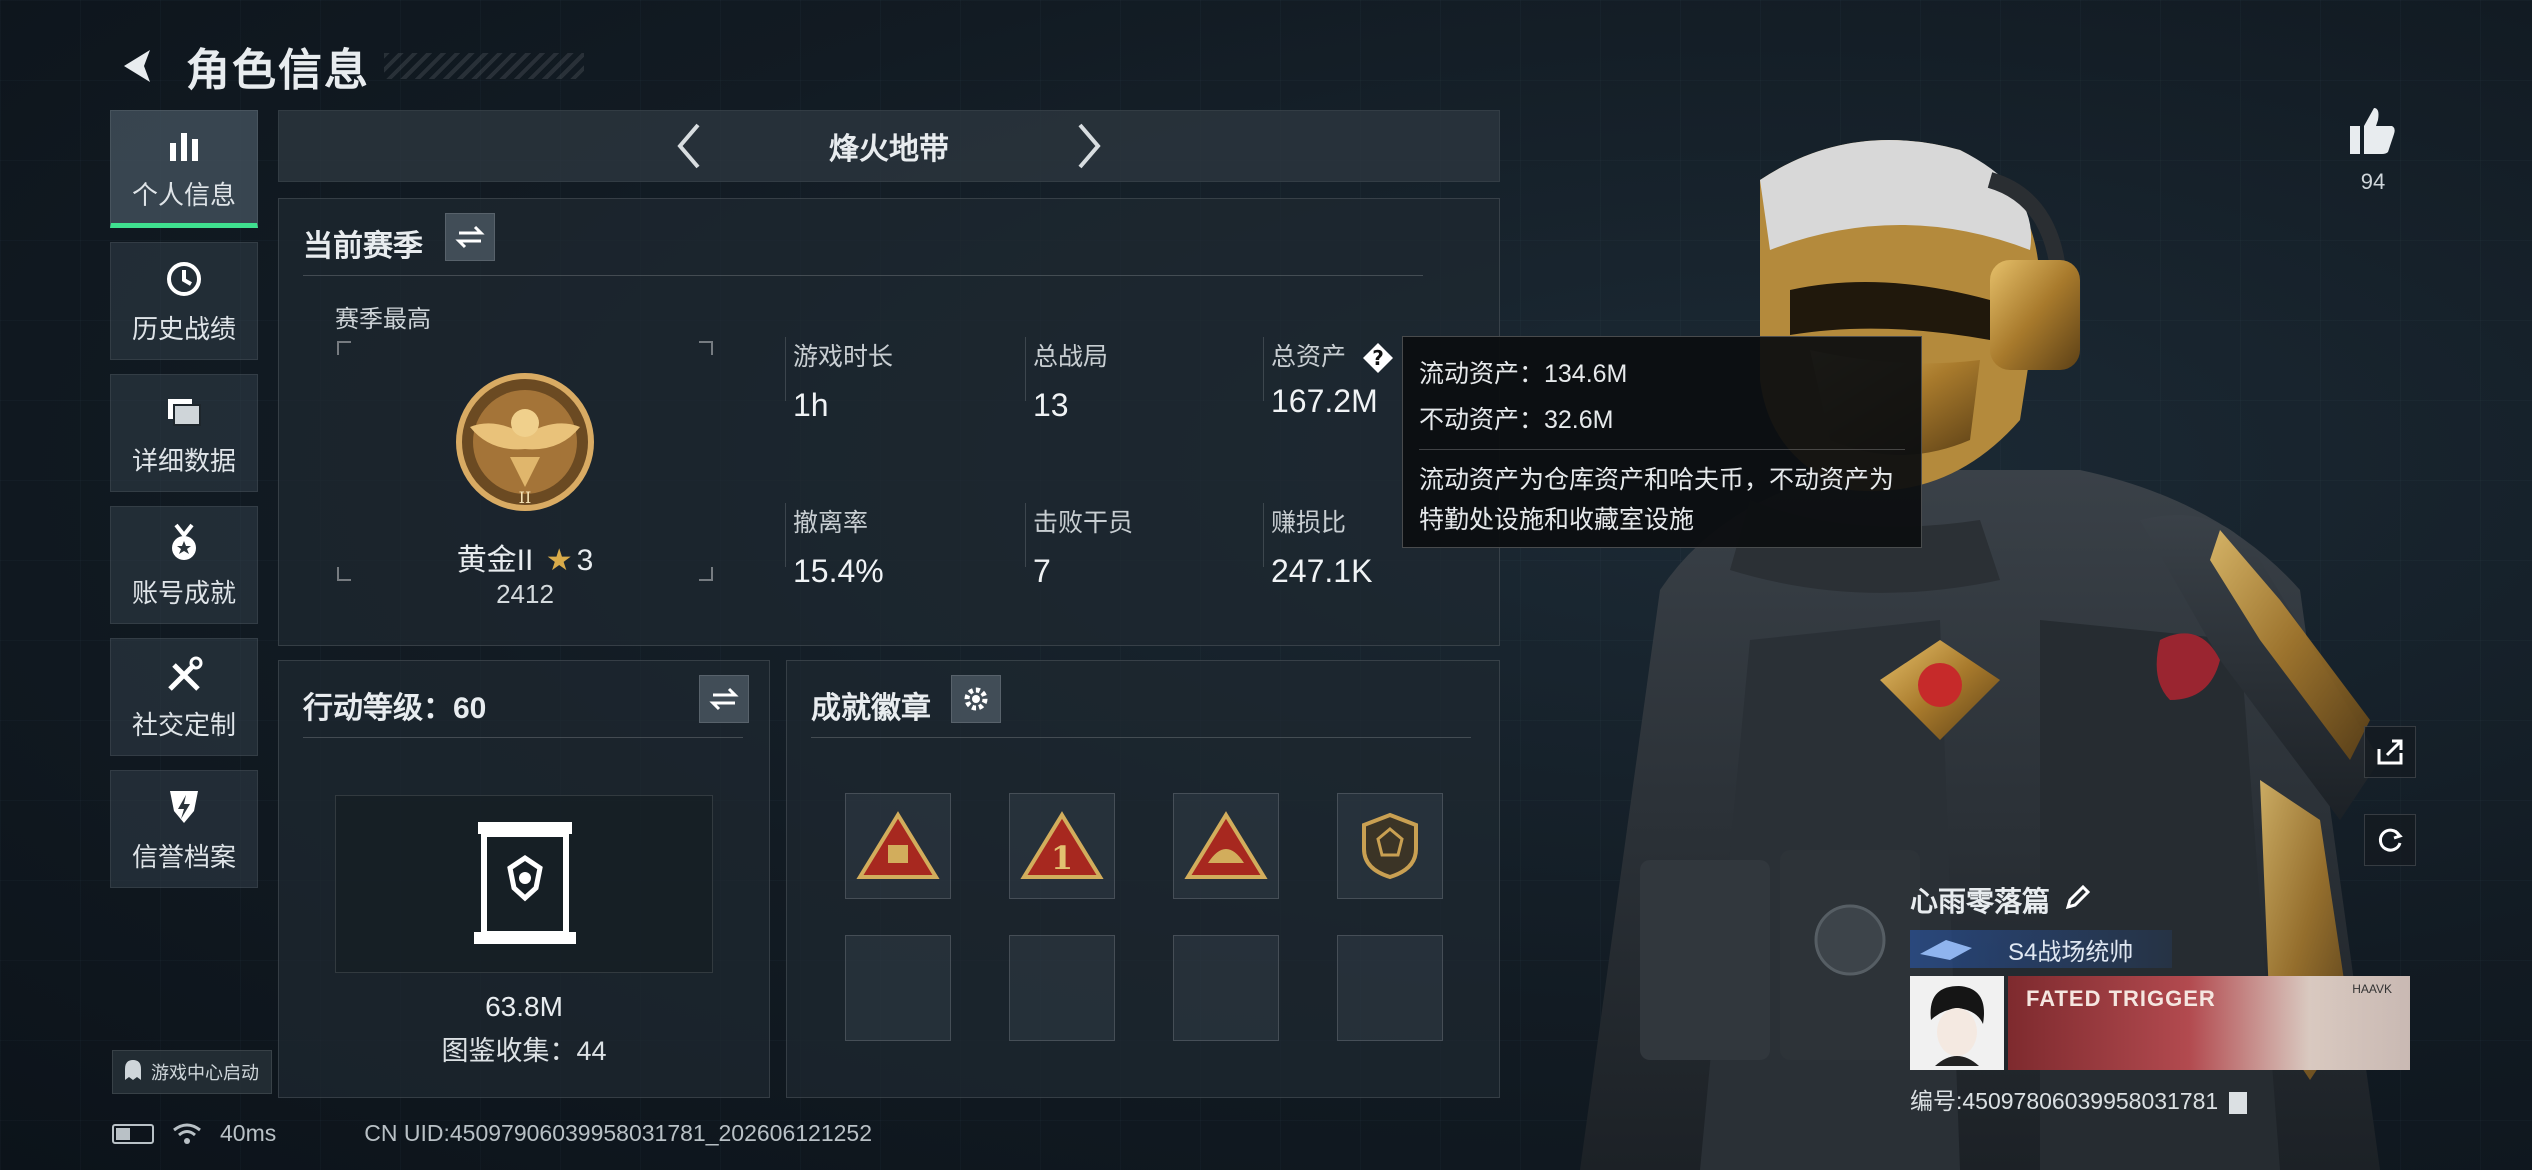  Describe the element at coordinates (363, 246) in the screenshot. I see `season-title: 当前赛季` at that location.